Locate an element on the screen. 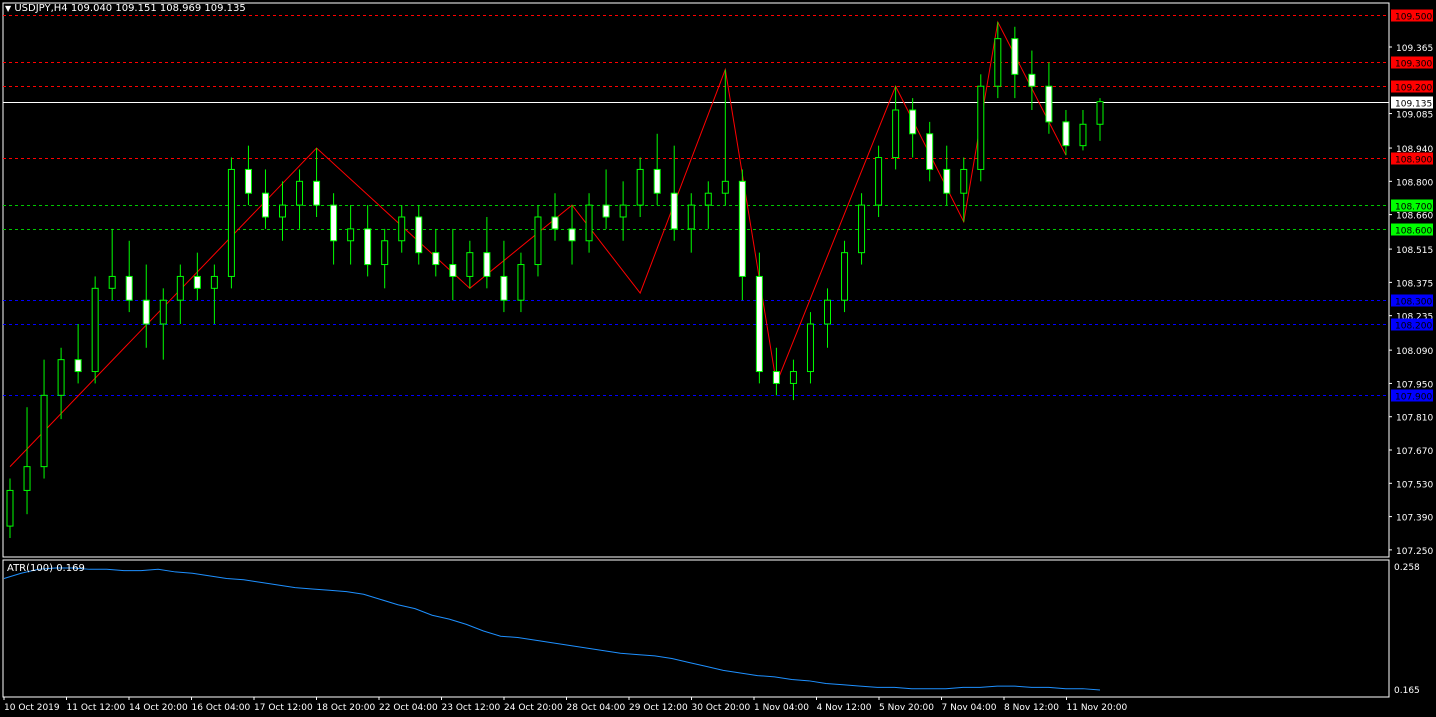 This screenshot has height=717, width=1436. atr-line is located at coordinates (552, 629).